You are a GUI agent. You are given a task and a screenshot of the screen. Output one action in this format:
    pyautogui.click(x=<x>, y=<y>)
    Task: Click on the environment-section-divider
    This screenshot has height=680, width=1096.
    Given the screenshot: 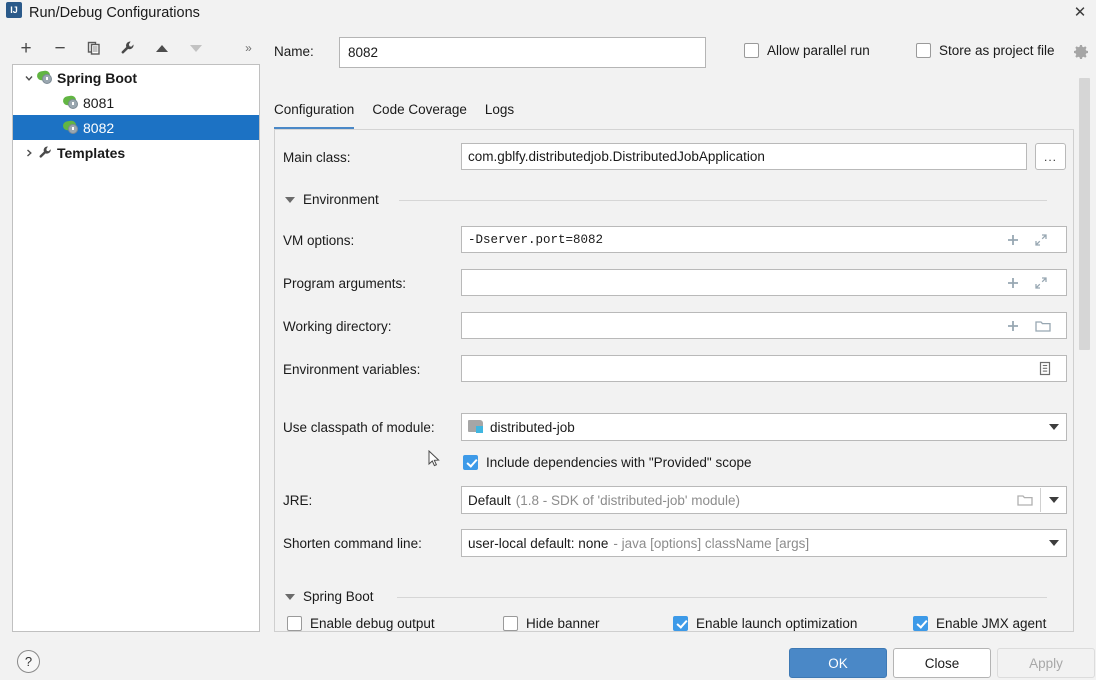 What is the action you would take?
    pyautogui.click(x=723, y=200)
    